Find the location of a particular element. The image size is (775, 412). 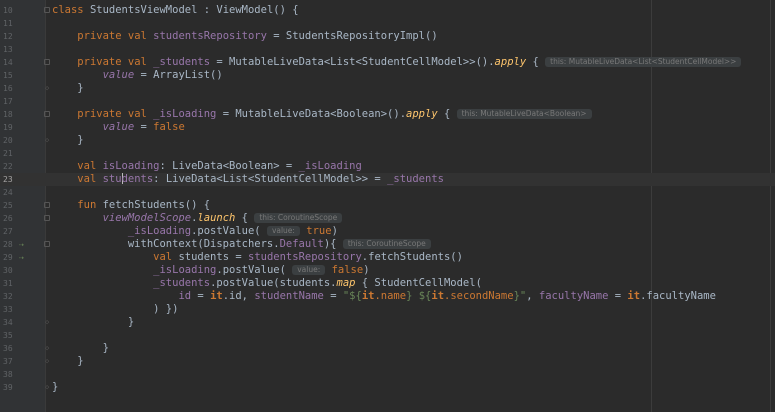

code-line: 17 is located at coordinates (387, 101).